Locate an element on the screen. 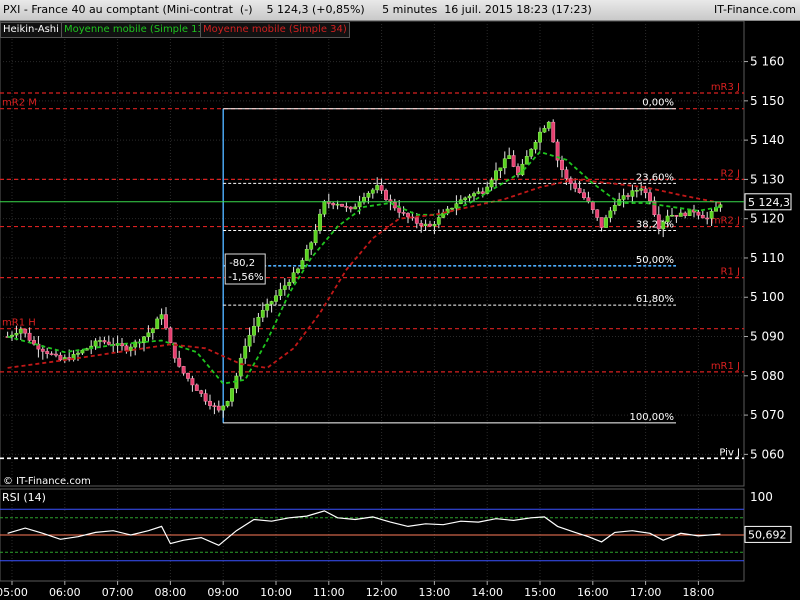 This screenshot has height=600, width=800. rsi-title: RSI (14) is located at coordinates (24, 497).